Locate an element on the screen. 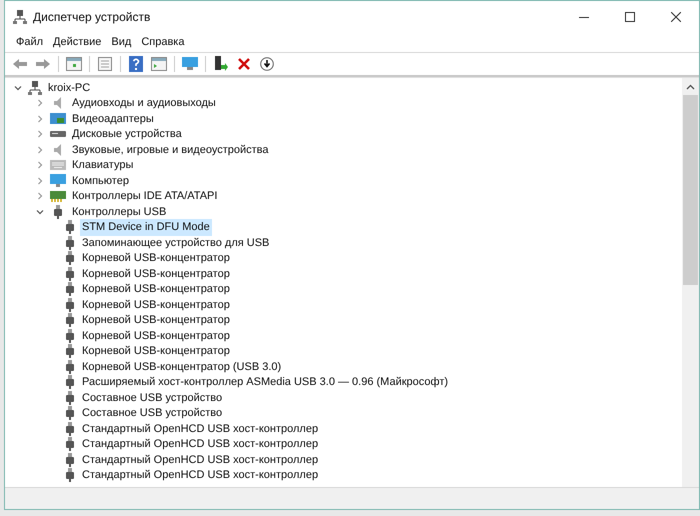  console-tree-button is located at coordinates (74, 64).